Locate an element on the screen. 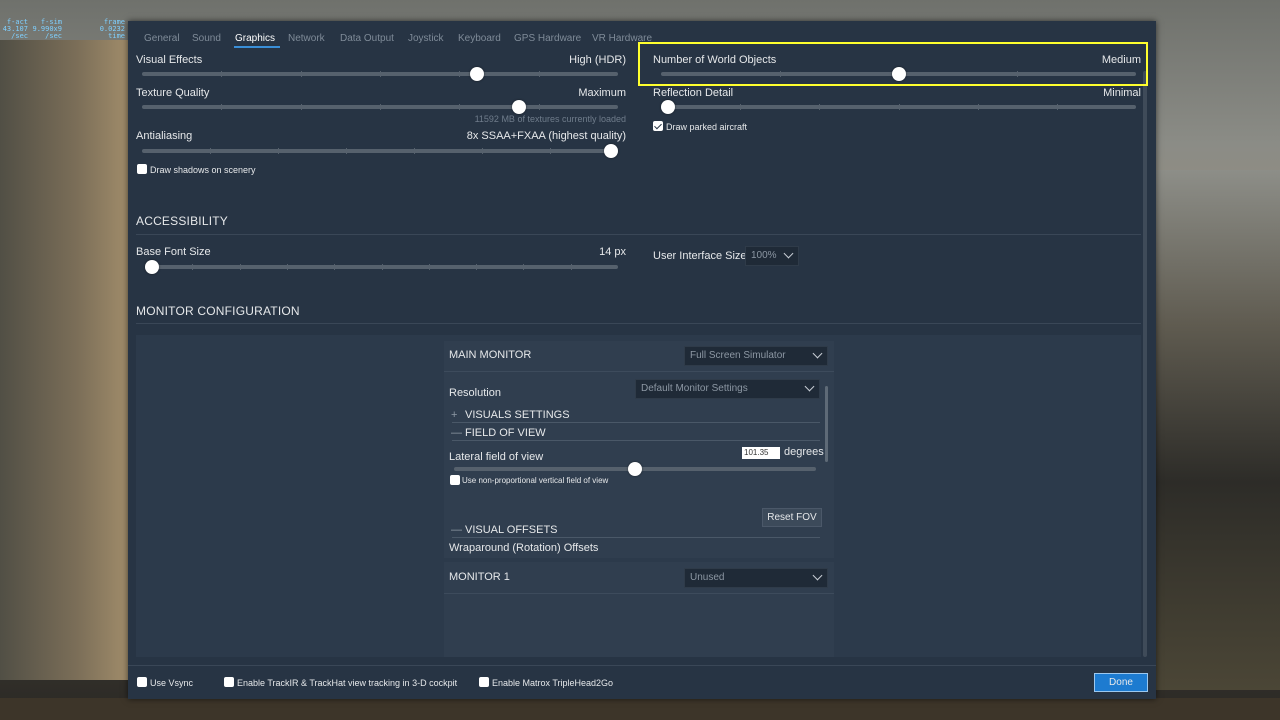  tab-data-output: Data Output is located at coordinates (367, 38).